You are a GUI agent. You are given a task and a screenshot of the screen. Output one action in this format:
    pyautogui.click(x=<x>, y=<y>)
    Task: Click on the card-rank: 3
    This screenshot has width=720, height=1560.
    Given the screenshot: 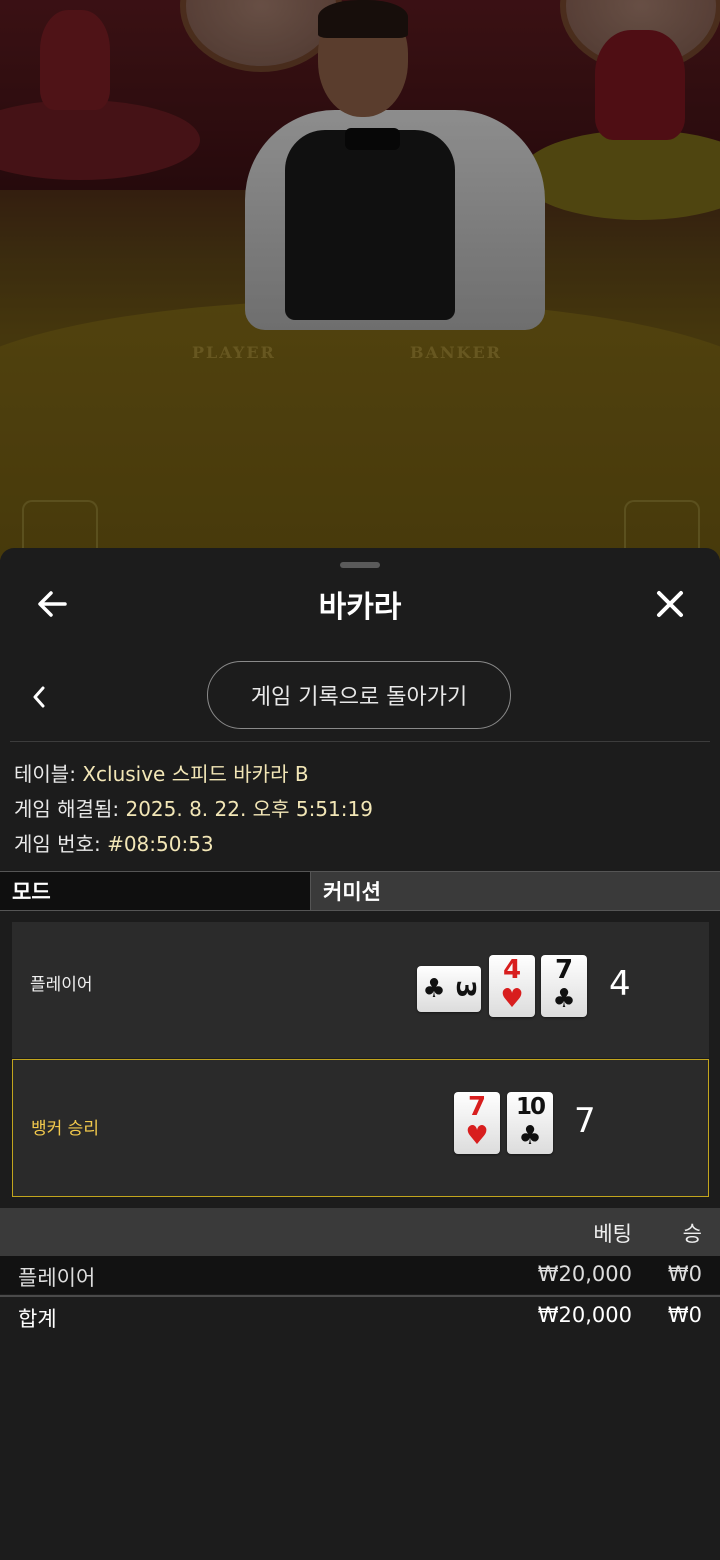 What is the action you would take?
    pyautogui.click(x=465, y=989)
    